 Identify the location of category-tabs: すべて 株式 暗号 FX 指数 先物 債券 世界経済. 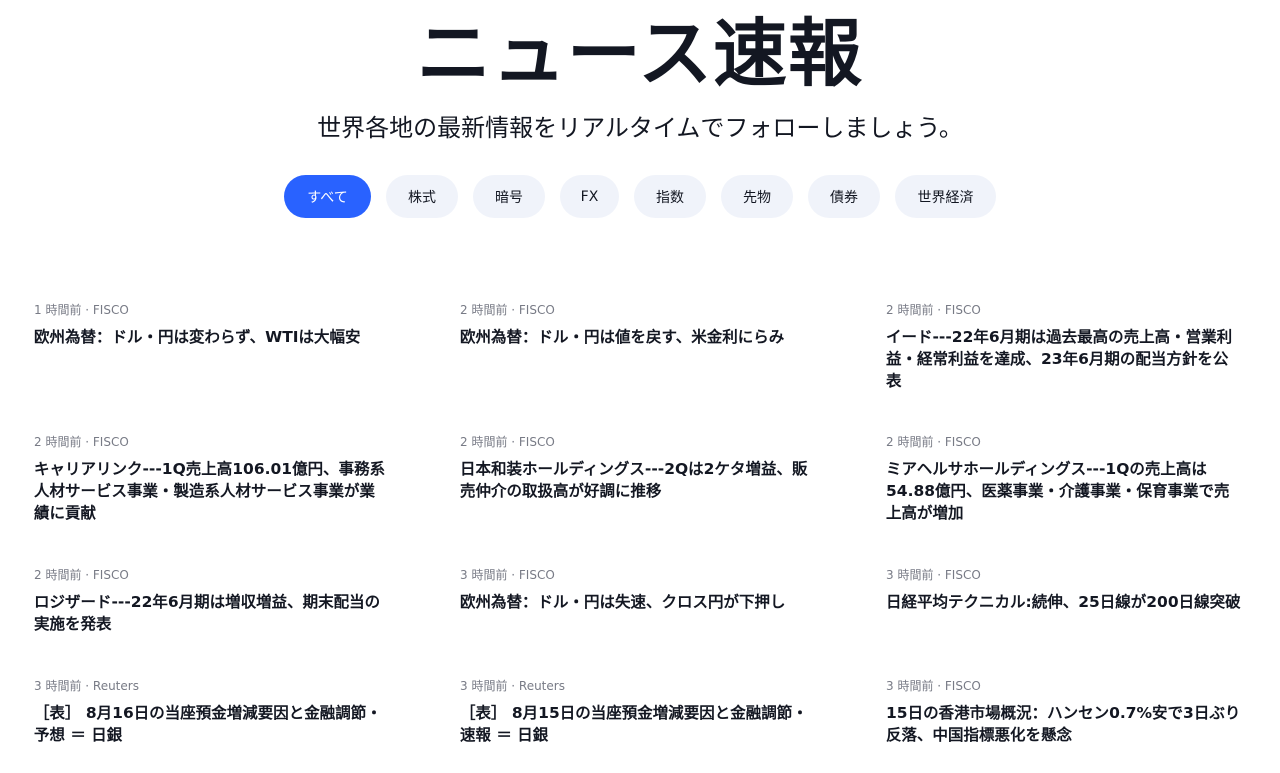
(640, 196).